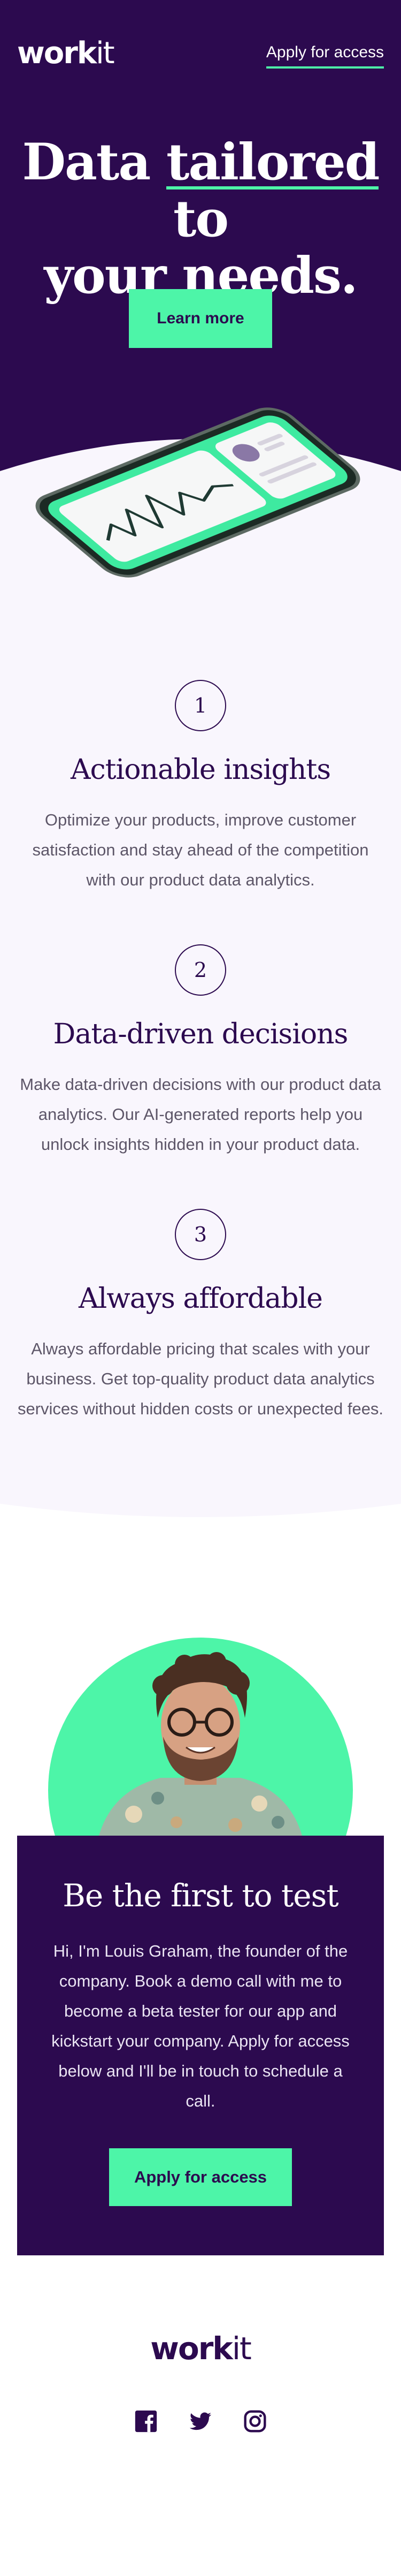 Image resolution: width=401 pixels, height=2576 pixels. Describe the element at coordinates (200, 1234) in the screenshot. I see `feature-number: 3` at that location.